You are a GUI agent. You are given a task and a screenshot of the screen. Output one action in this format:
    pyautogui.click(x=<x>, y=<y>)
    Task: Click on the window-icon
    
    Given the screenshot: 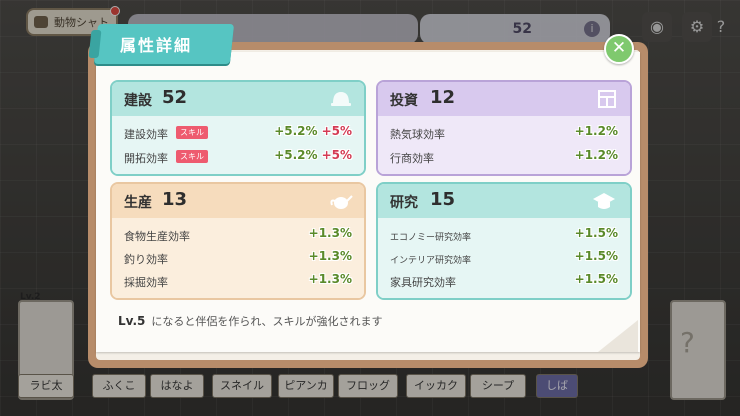 What is the action you would take?
    pyautogui.click(x=607, y=99)
    